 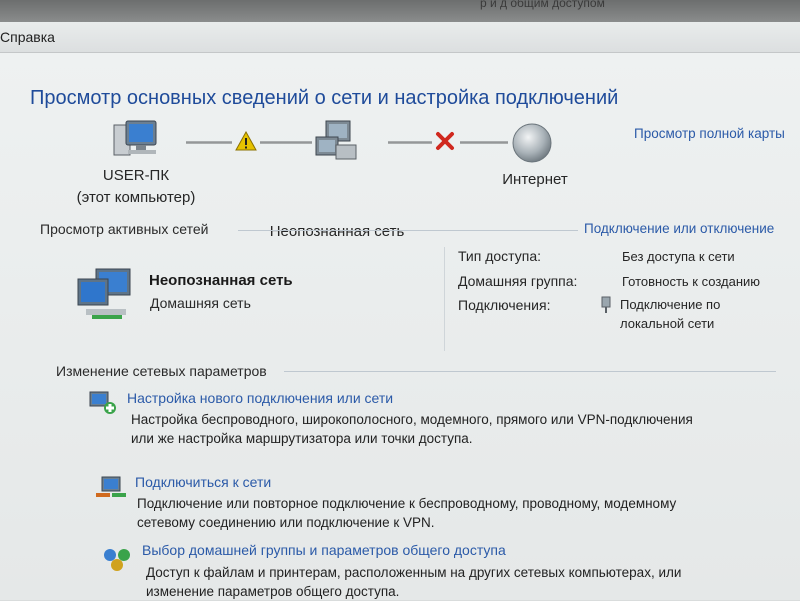 What do you see at coordinates (400, 37) in the screenshot?
I see `menu-bar: Справка` at bounding box center [400, 37].